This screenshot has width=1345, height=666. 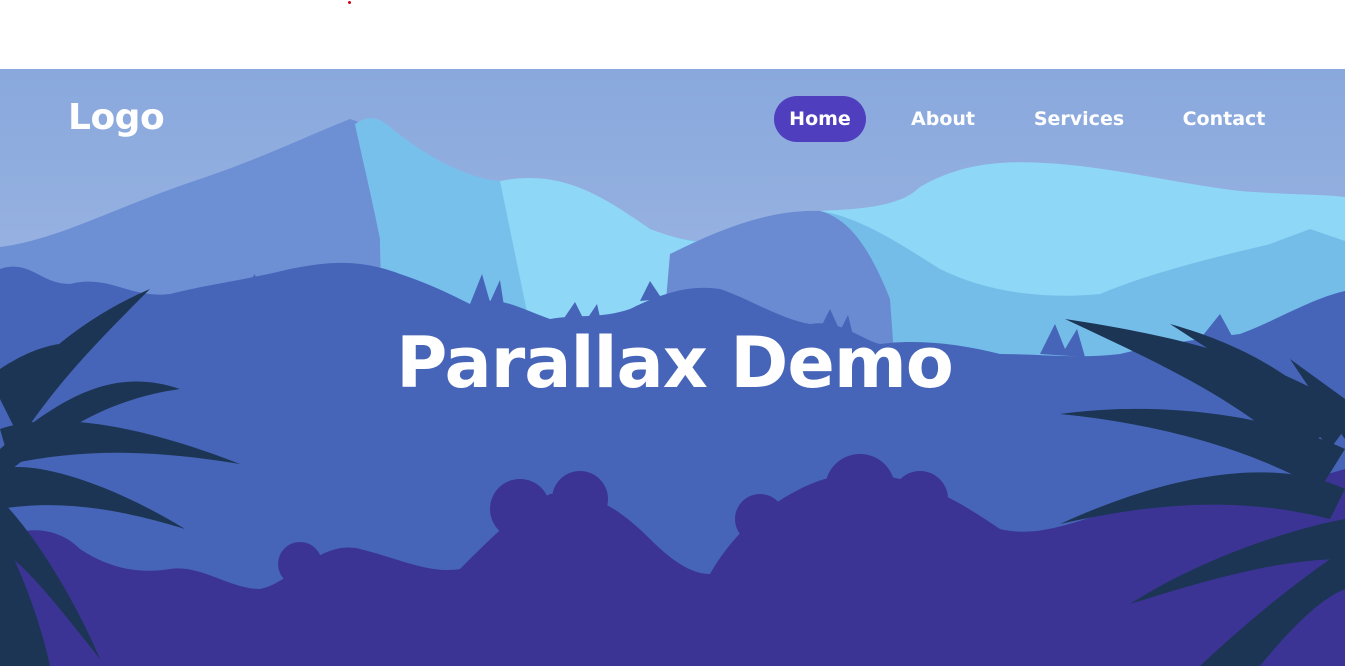 What do you see at coordinates (943, 119) in the screenshot?
I see `nav-item-about: About` at bounding box center [943, 119].